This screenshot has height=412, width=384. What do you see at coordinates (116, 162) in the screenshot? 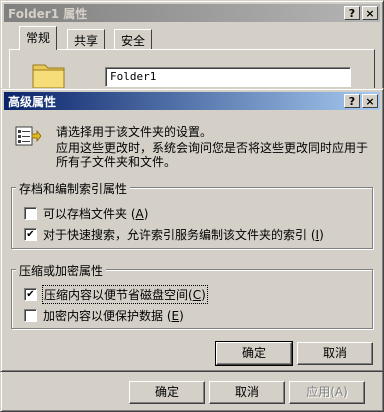
I see `dialog-intro-line-3: 所有子文件夹和文件。` at bounding box center [116, 162].